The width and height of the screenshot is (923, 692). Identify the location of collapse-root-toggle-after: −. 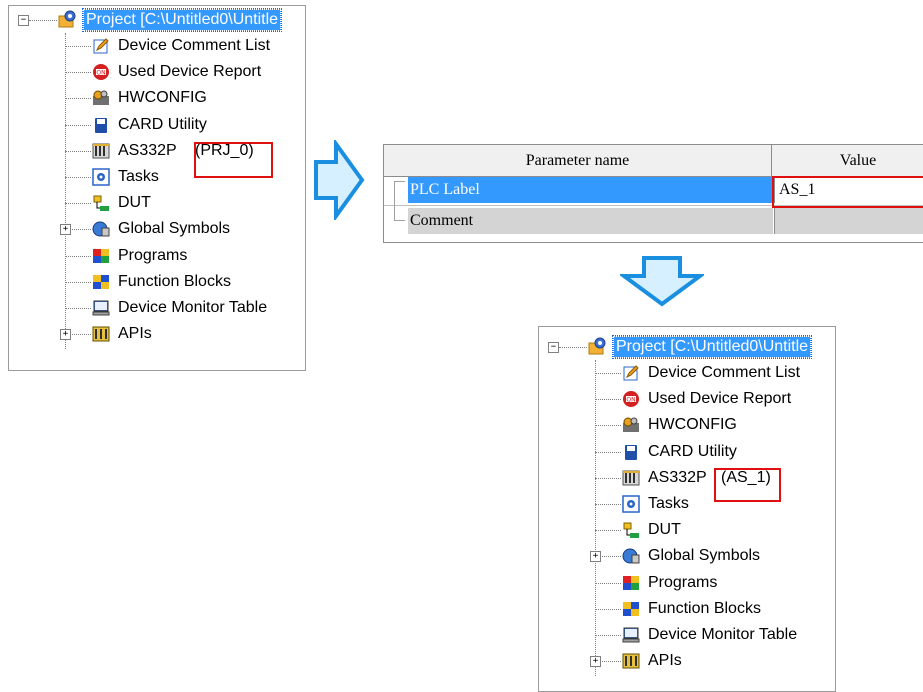
(553, 347).